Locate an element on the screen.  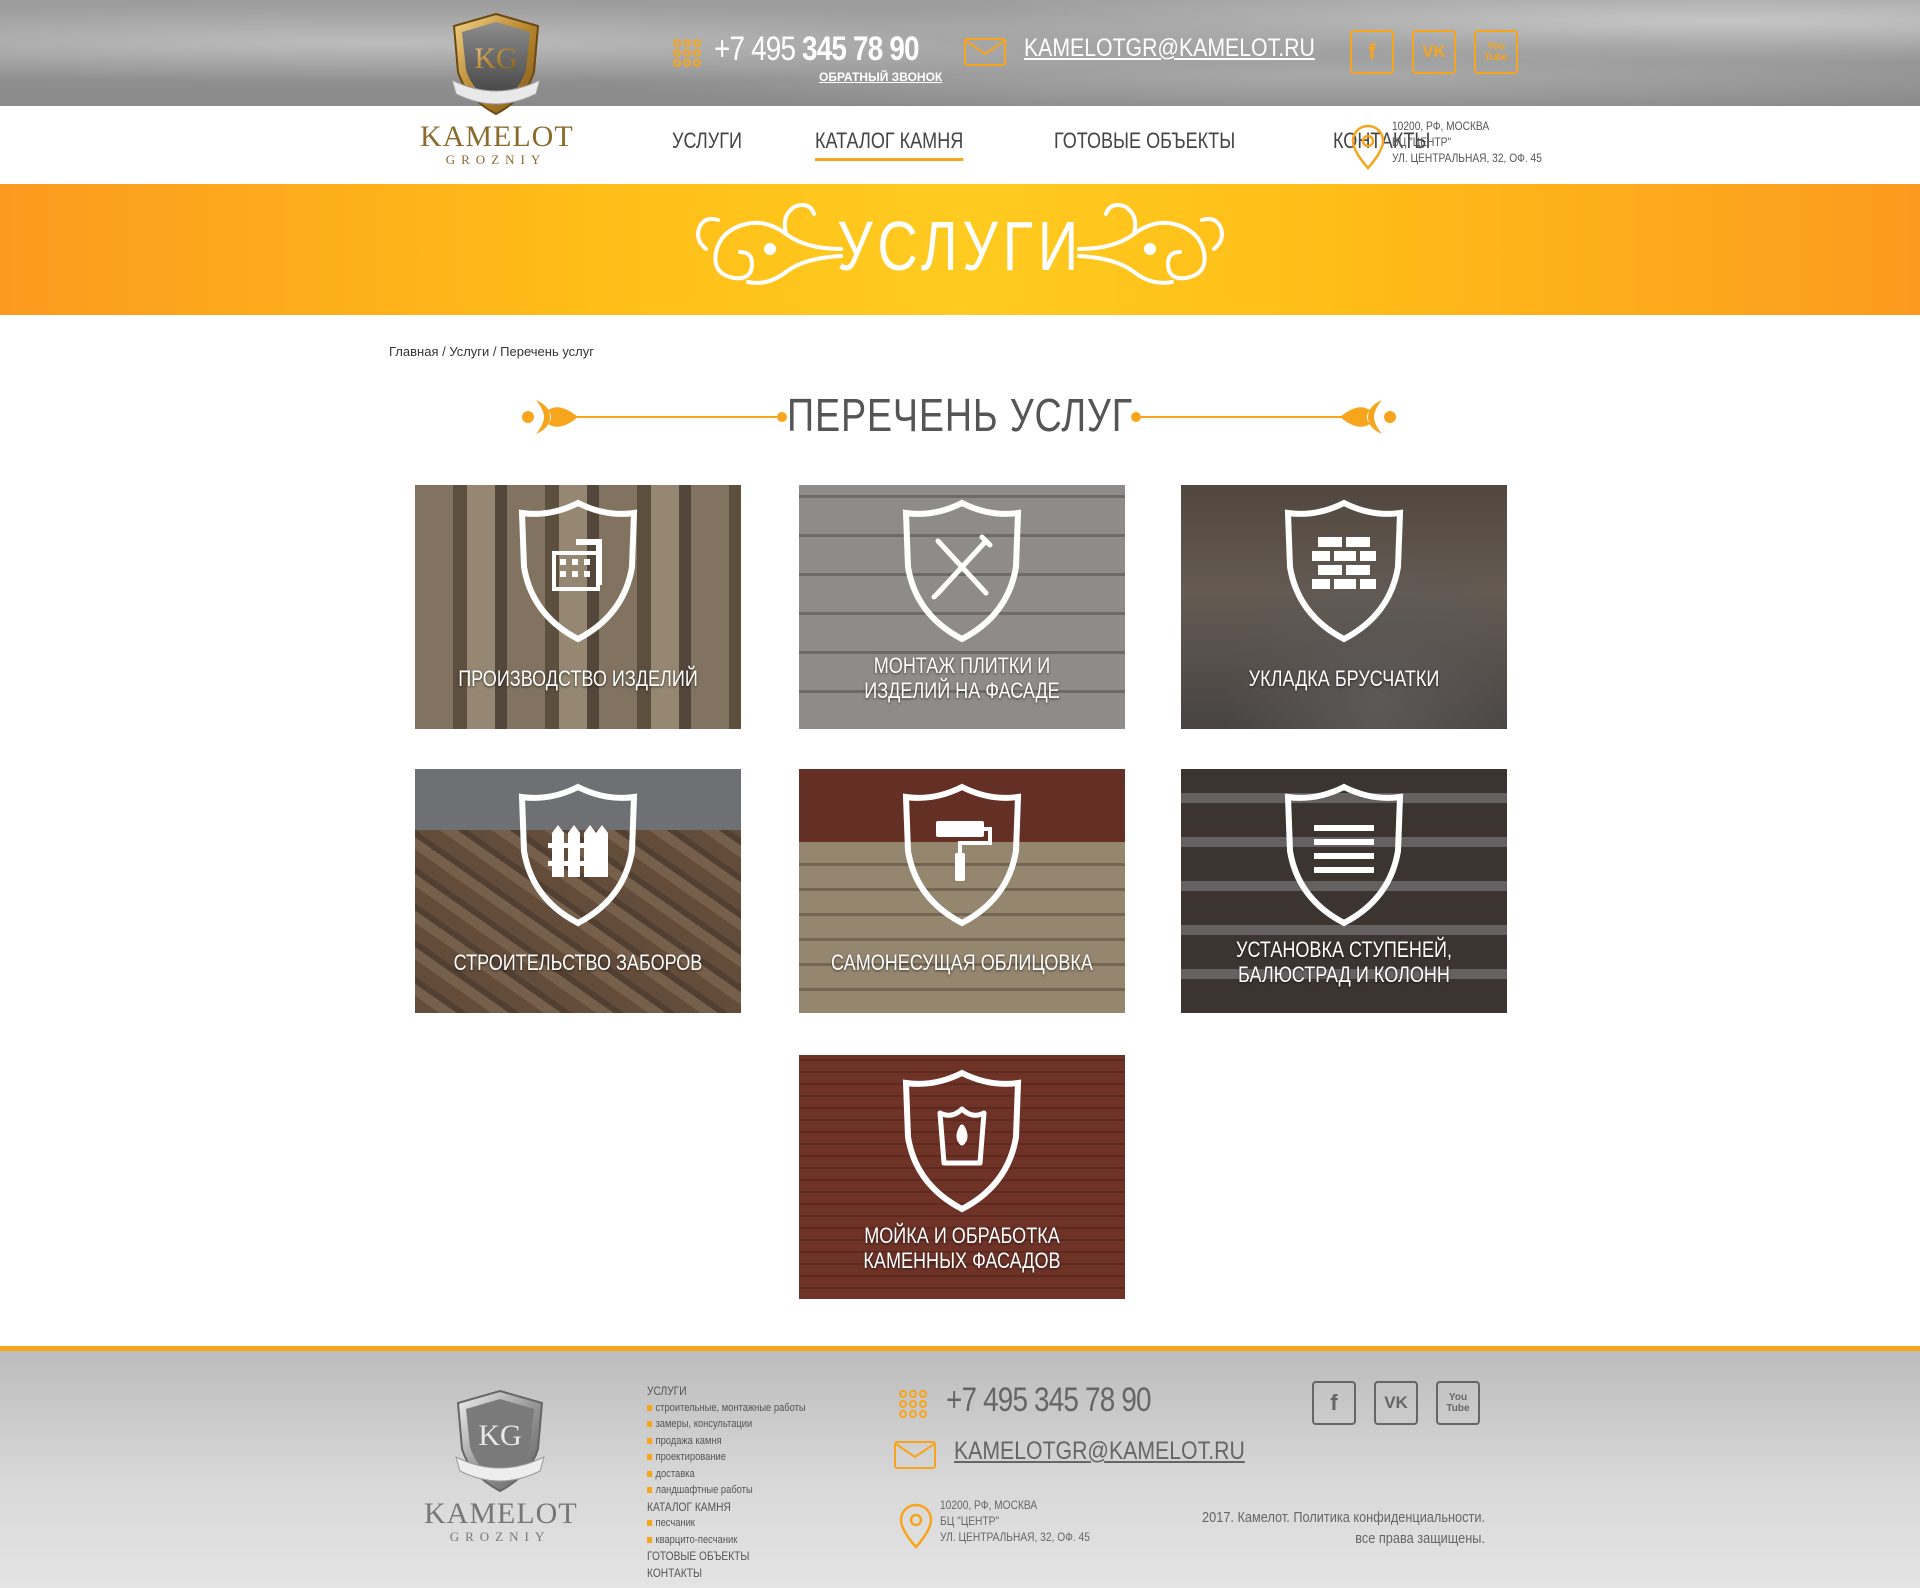
fence-icon is located at coordinates (578, 855).